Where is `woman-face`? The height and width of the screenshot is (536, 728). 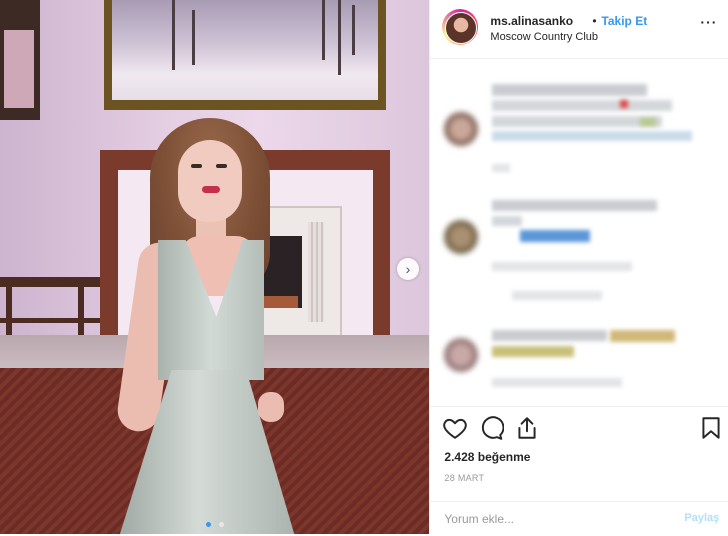
woman-face is located at coordinates (210, 181).